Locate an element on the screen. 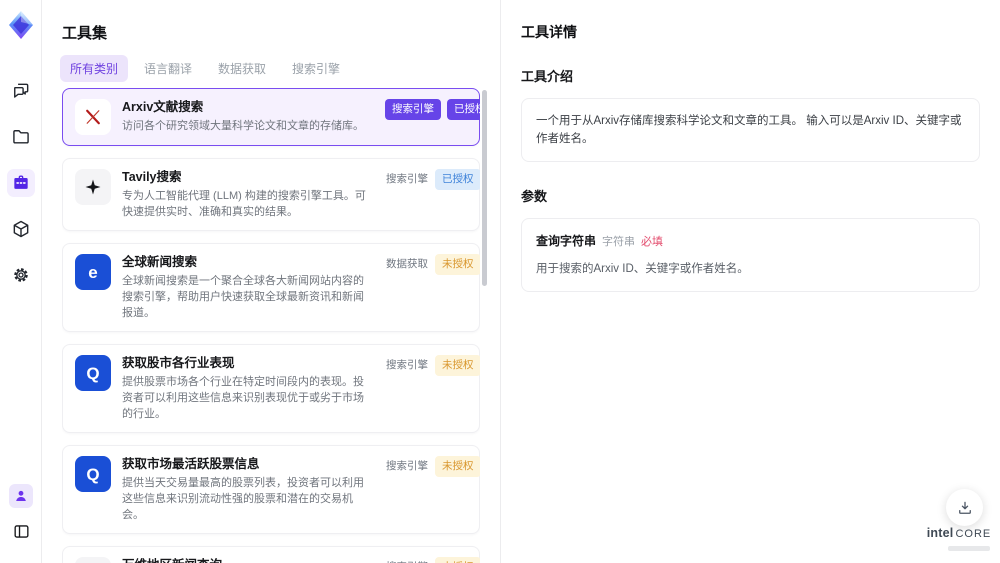 The height and width of the screenshot is (563, 1000). chat-icon is located at coordinates (21, 91).